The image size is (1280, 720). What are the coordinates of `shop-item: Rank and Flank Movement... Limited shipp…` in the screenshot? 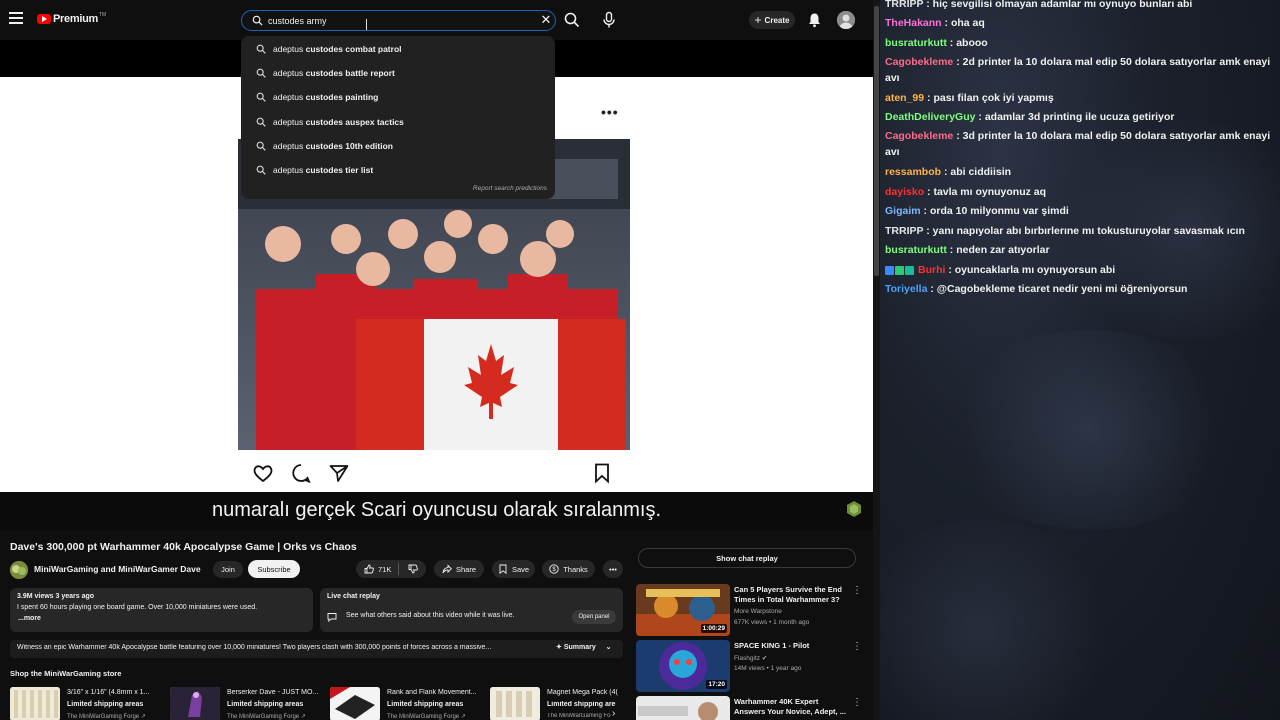 It's located at (407, 703).